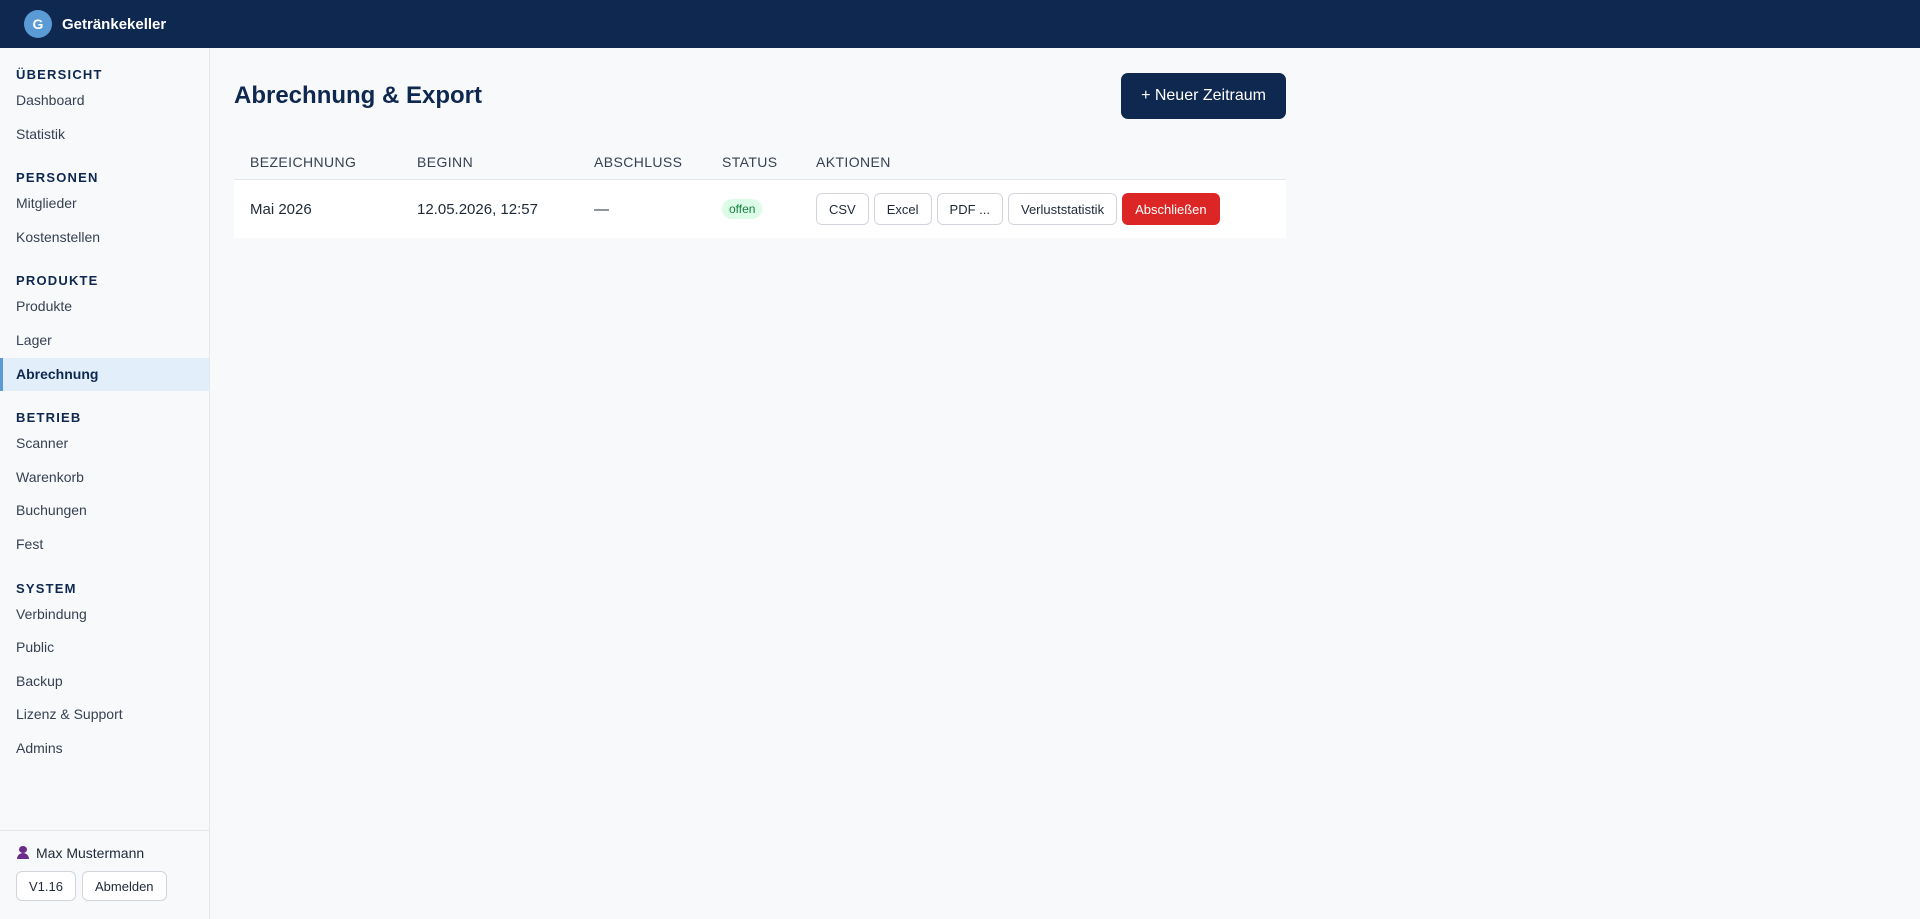 The image size is (1920, 919). I want to click on column-header-status: STATUS, so click(750, 161).